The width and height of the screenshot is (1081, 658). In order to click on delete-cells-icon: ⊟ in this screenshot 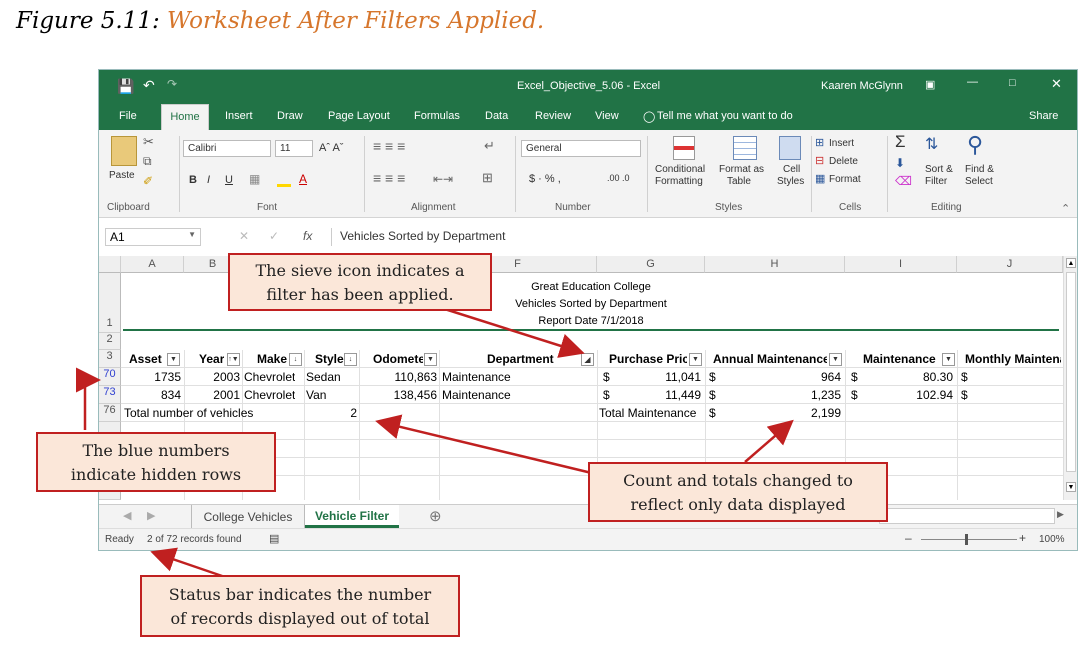, I will do `click(819, 160)`.